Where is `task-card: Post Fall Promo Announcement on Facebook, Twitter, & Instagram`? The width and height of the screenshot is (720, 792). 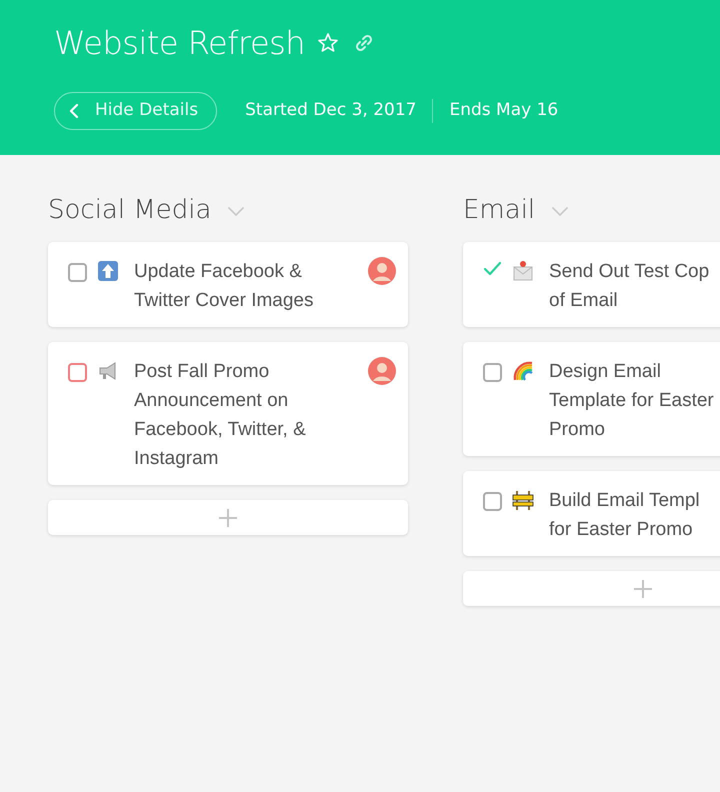 task-card: Post Fall Promo Announcement on Facebook, Twitter, & Instagram is located at coordinates (228, 414).